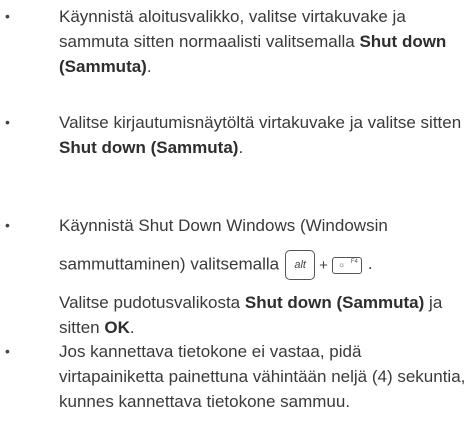 This screenshot has height=430, width=471. What do you see at coordinates (169, 264) in the screenshot?
I see `text-part: sammuttaminen) valitsemalla` at bounding box center [169, 264].